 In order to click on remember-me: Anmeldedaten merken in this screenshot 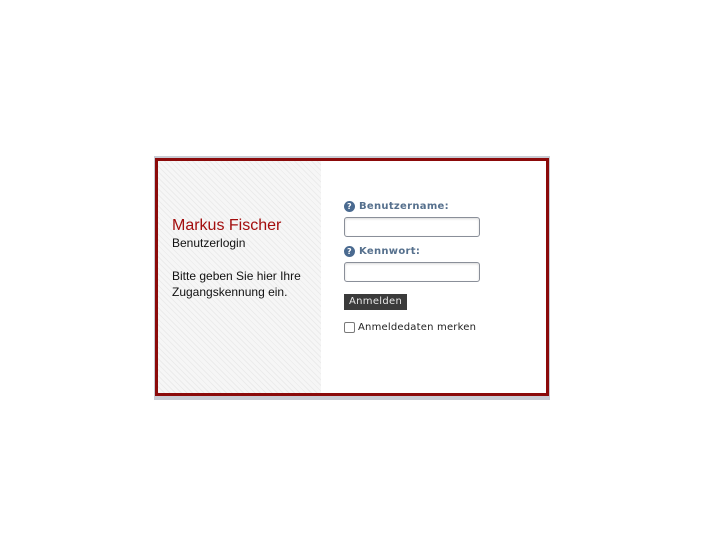, I will do `click(445, 327)`.